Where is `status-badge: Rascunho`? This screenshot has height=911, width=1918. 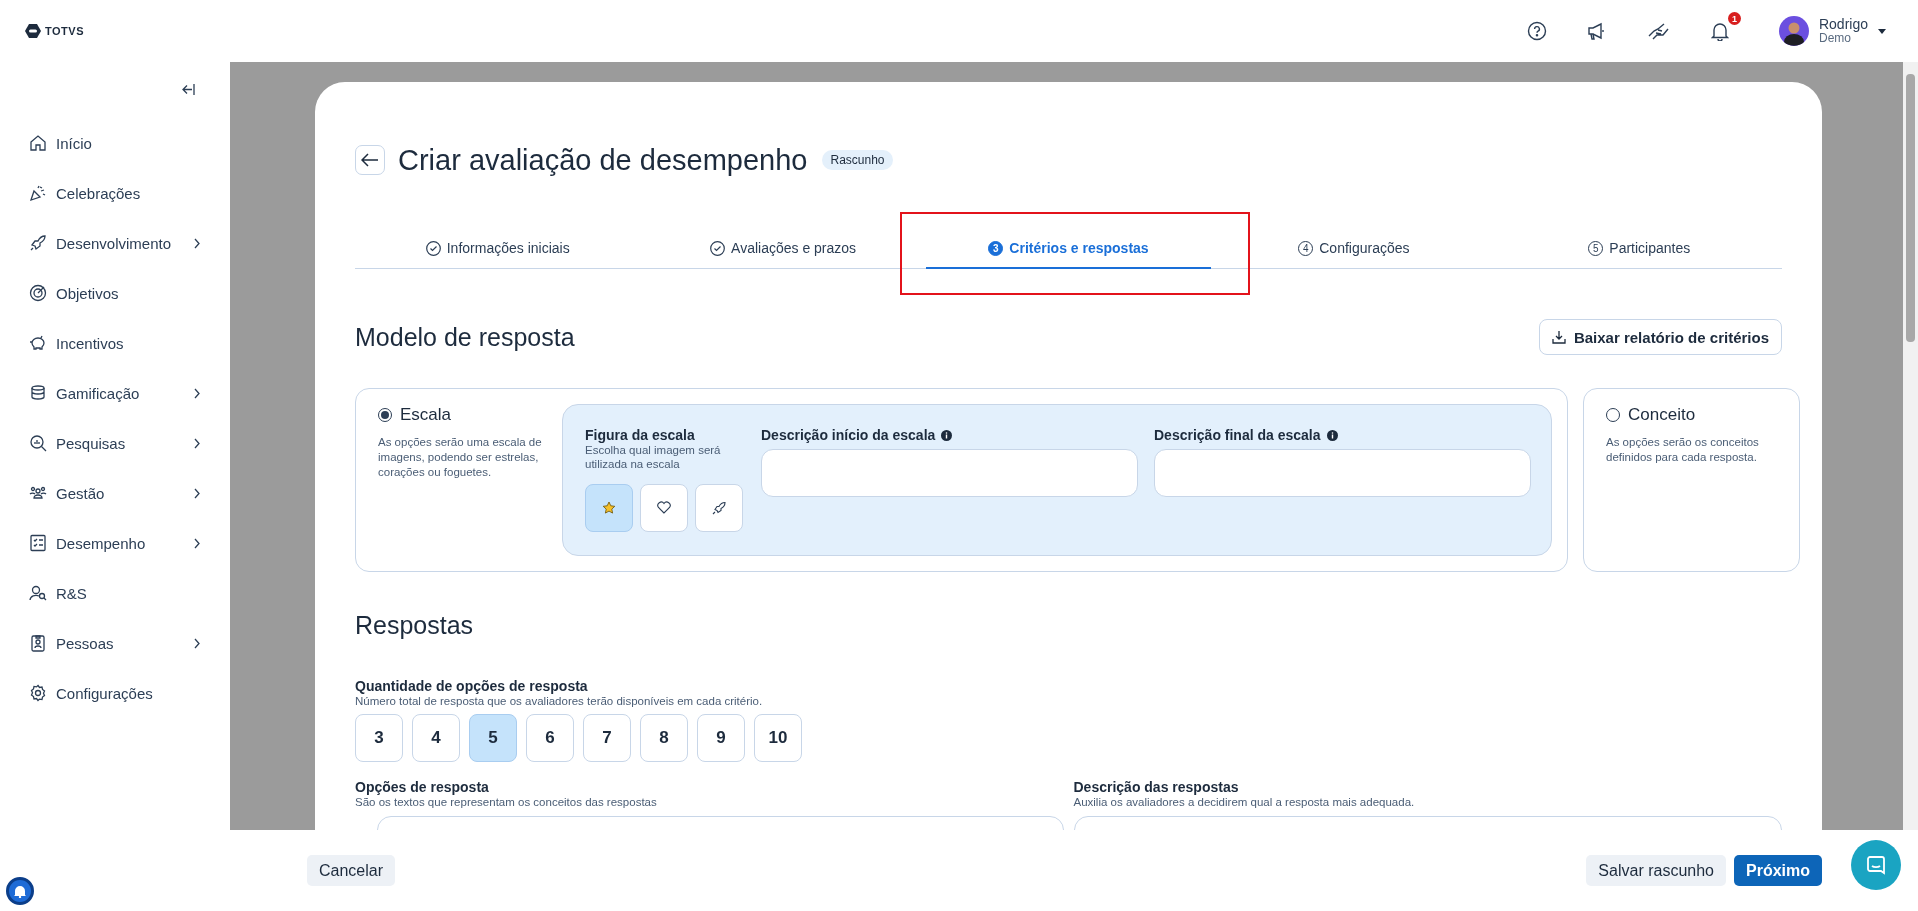
status-badge: Rascunho is located at coordinates (857, 160).